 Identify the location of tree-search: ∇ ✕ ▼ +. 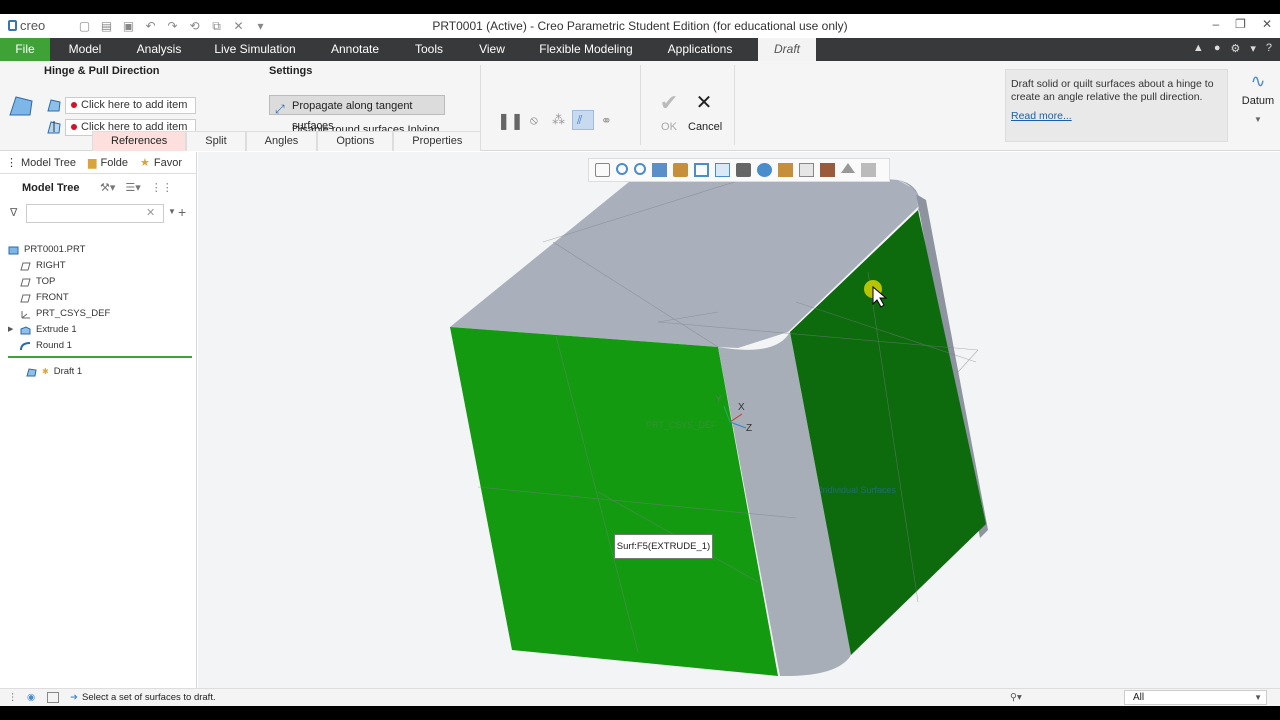
(98, 214).